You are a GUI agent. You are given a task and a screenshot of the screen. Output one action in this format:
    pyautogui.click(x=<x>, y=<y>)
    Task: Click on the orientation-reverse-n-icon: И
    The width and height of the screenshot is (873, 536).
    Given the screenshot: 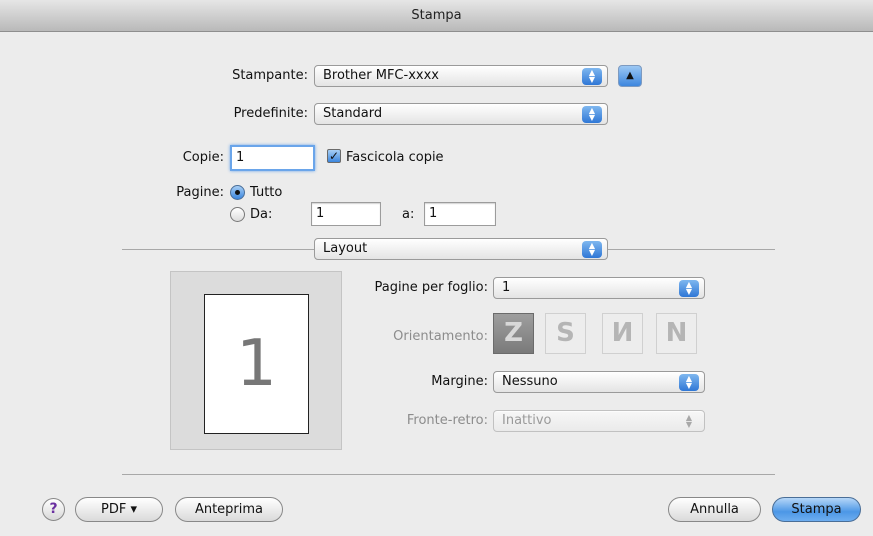 What is the action you would take?
    pyautogui.click(x=622, y=333)
    